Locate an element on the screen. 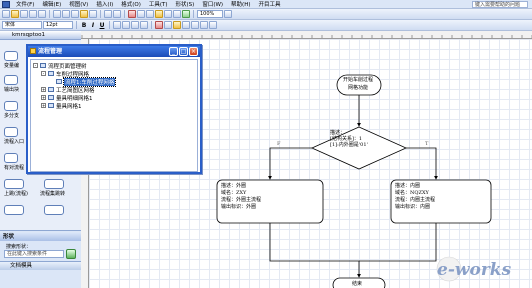  font-name-select: 宋体 is located at coordinates (22, 25).